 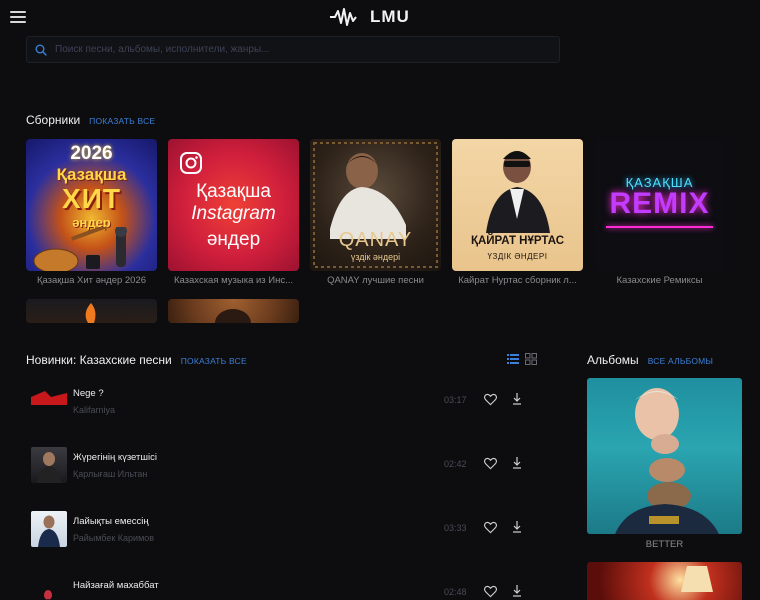 I want to click on header: LMU, so click(x=380, y=17).